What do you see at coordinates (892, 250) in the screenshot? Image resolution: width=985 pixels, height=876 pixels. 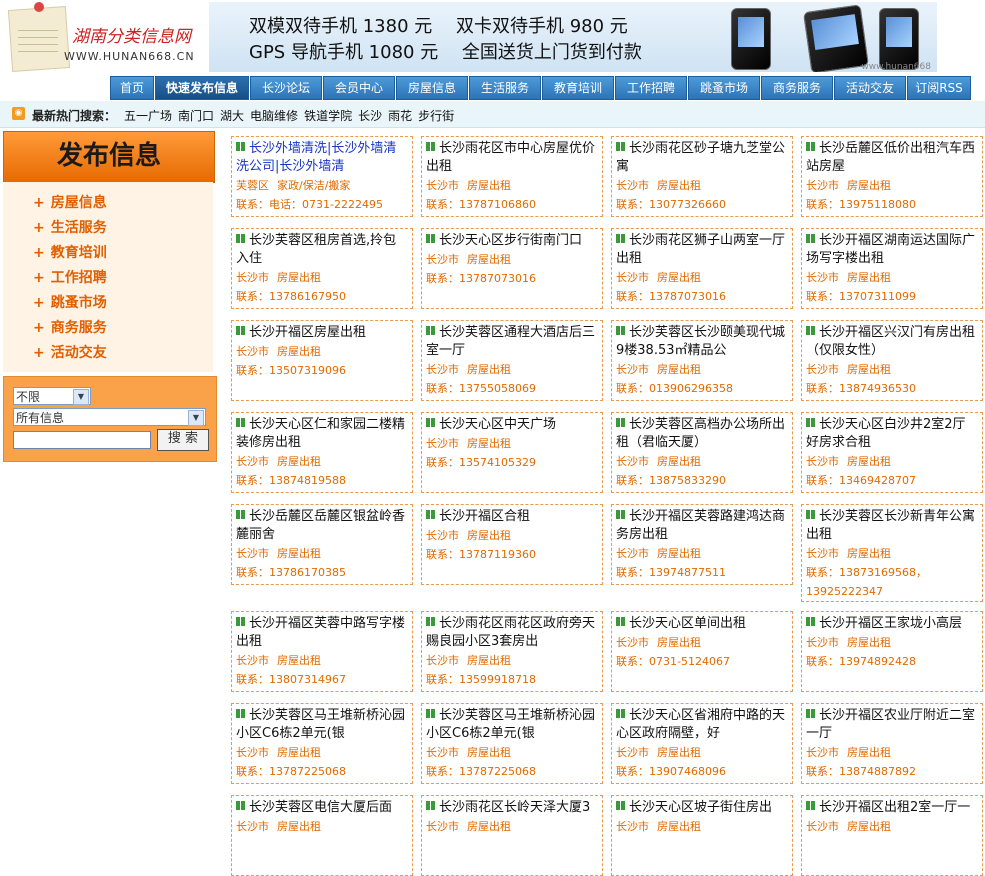 I see `listing-title-link: 长沙开福区湖南运达国际广场写字楼出租` at bounding box center [892, 250].